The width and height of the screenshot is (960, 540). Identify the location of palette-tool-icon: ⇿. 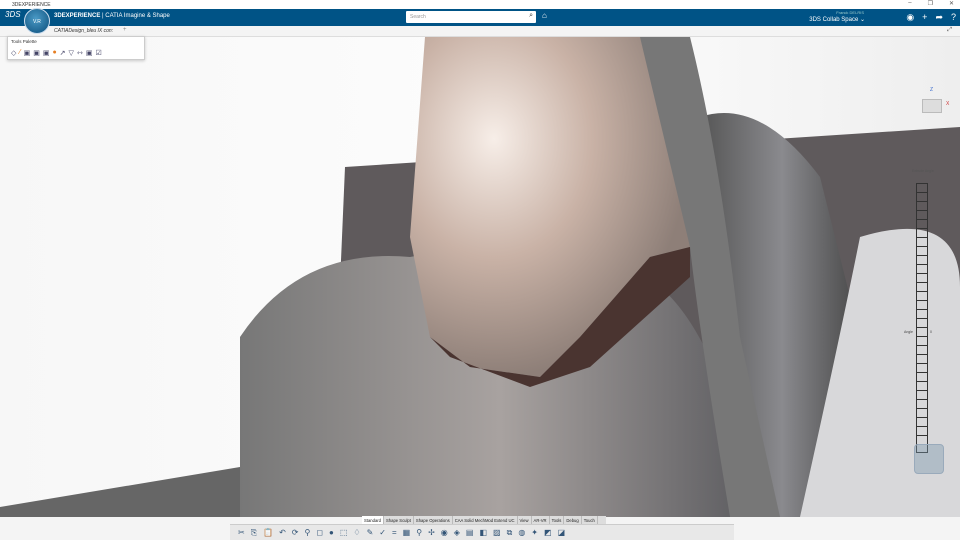
(80, 53).